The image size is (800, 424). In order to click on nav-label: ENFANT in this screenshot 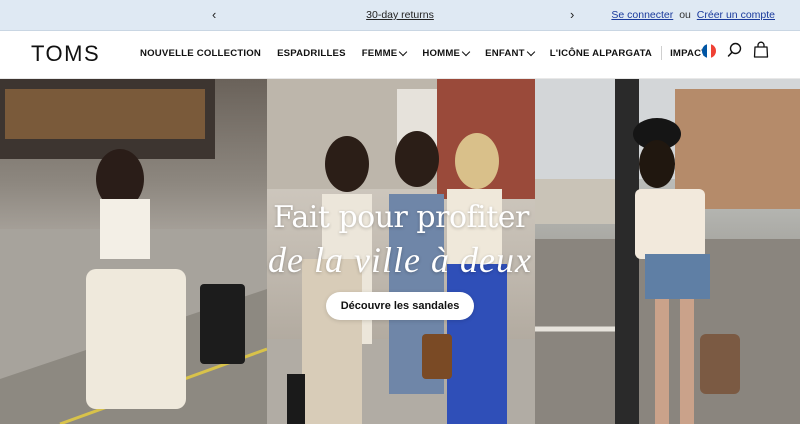, I will do `click(505, 53)`.